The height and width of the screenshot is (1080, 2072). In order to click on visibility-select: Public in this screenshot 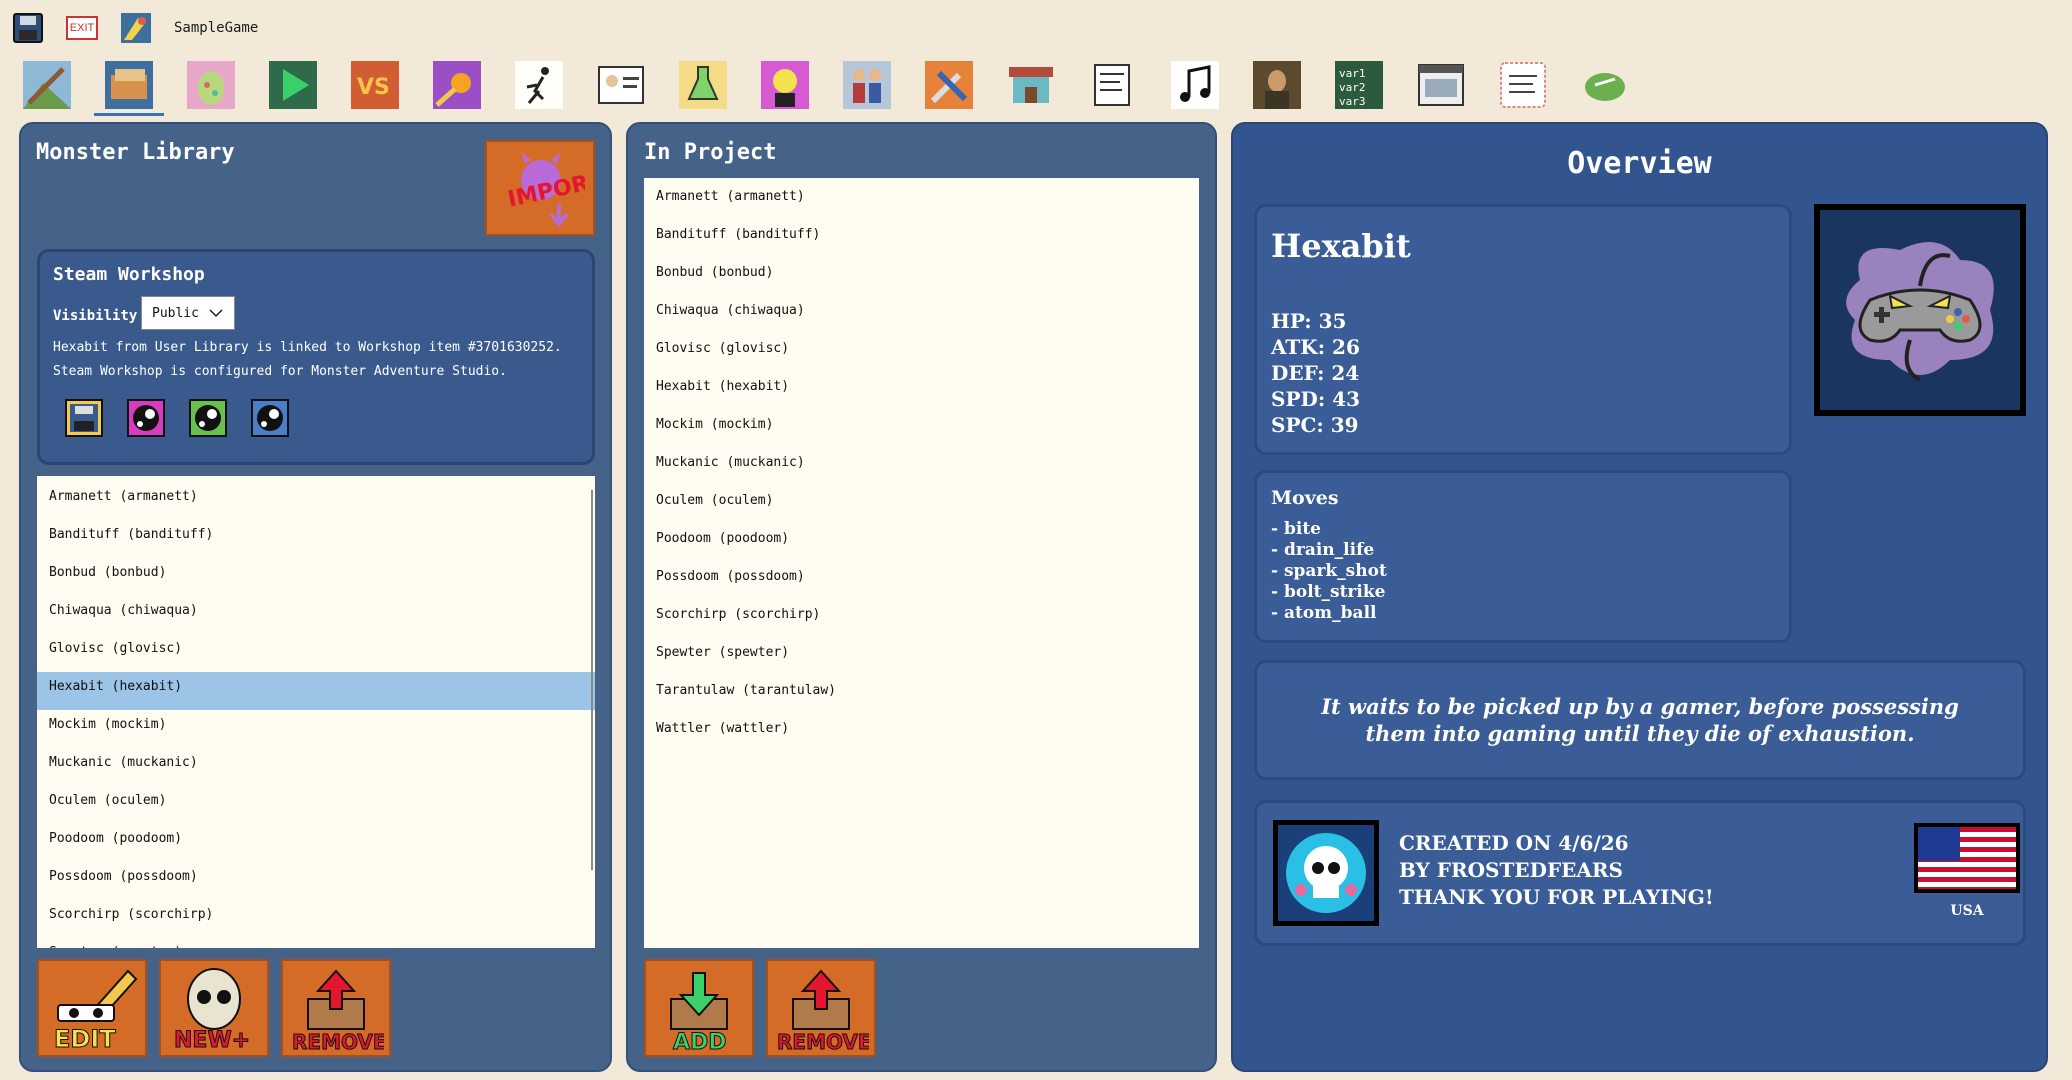, I will do `click(188, 313)`.